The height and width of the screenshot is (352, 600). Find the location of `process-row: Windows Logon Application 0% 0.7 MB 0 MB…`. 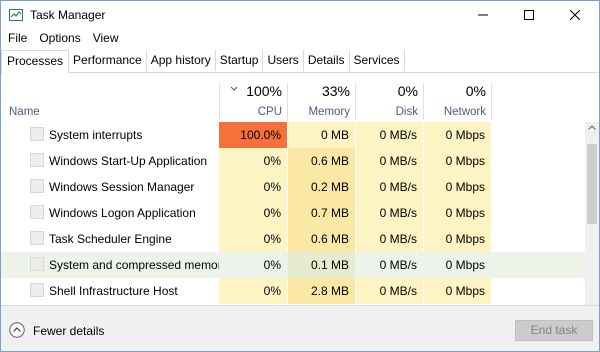

process-row: Windows Logon Application 0% 0.7 MB 0 MB… is located at coordinates (293, 213).